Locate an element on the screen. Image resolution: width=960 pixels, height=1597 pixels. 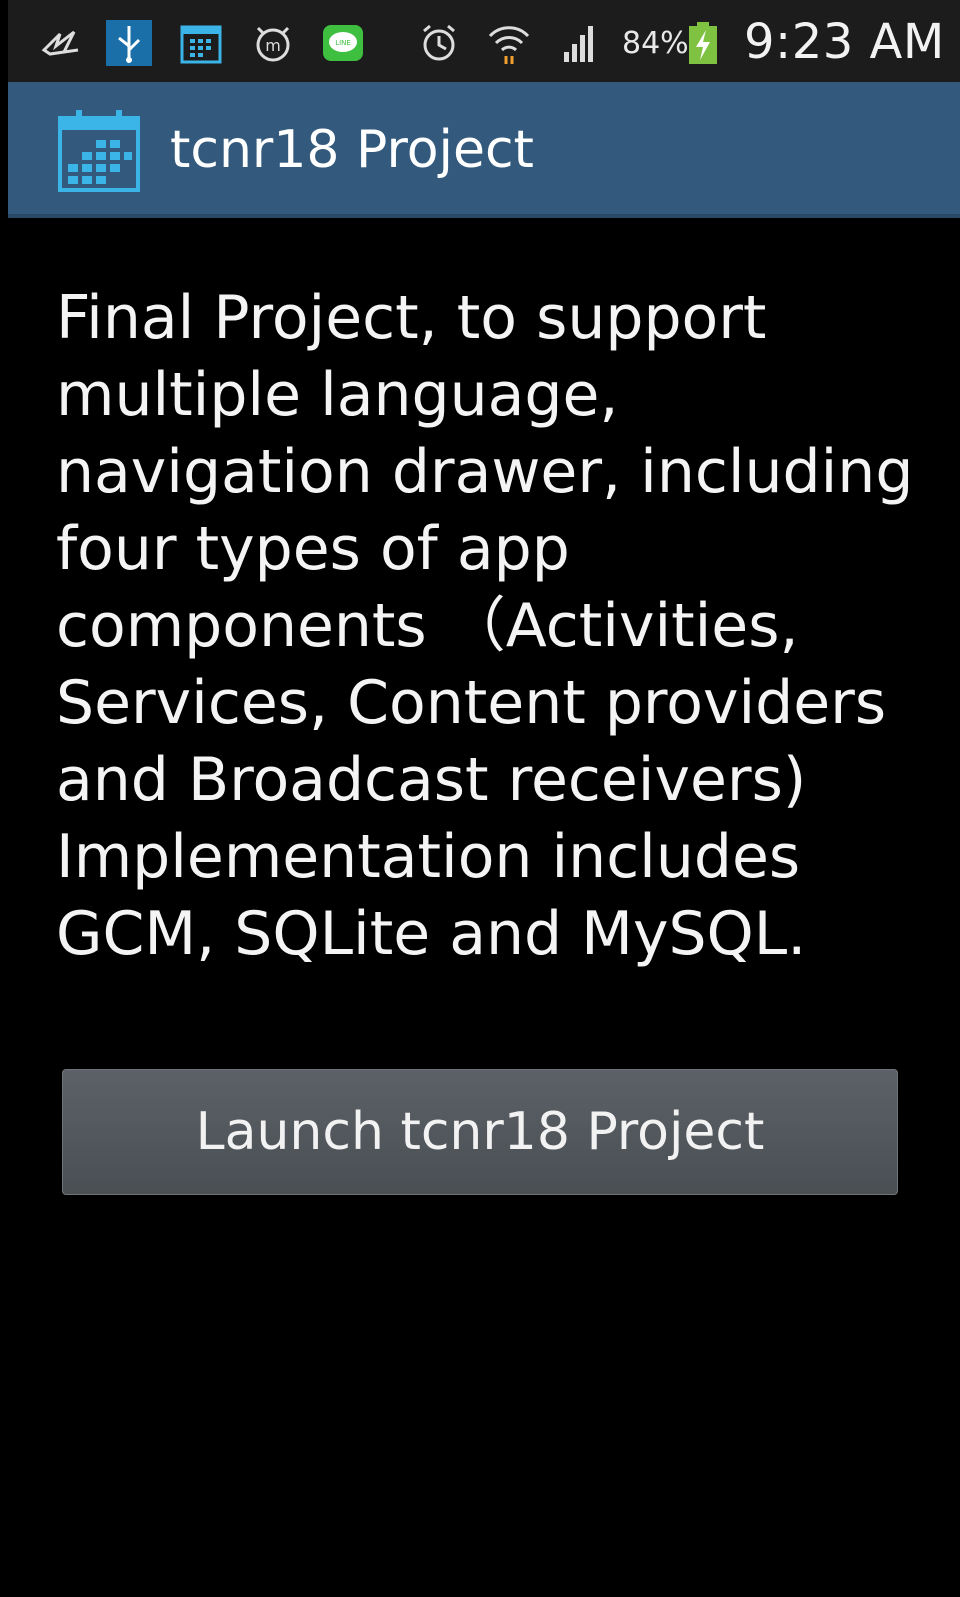
launch-button-label: Launch tcnr18 Project is located at coordinates (480, 1132).